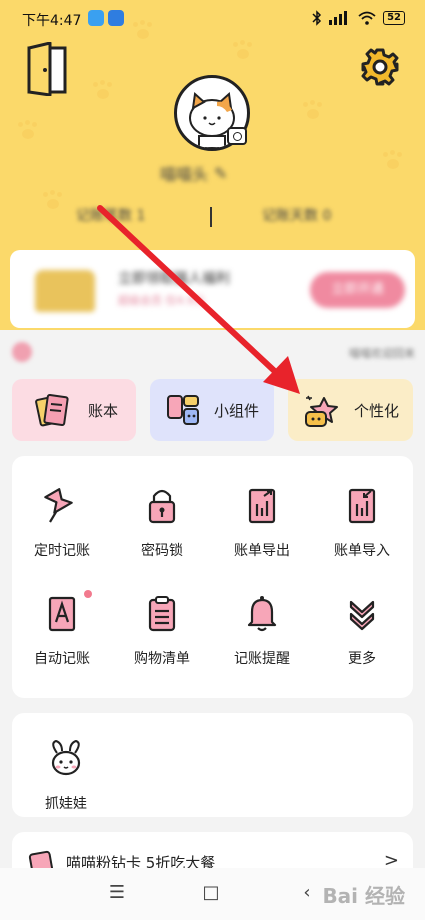 The image size is (425, 920). I want to click on watermark: Bai 经验, so click(363, 896).